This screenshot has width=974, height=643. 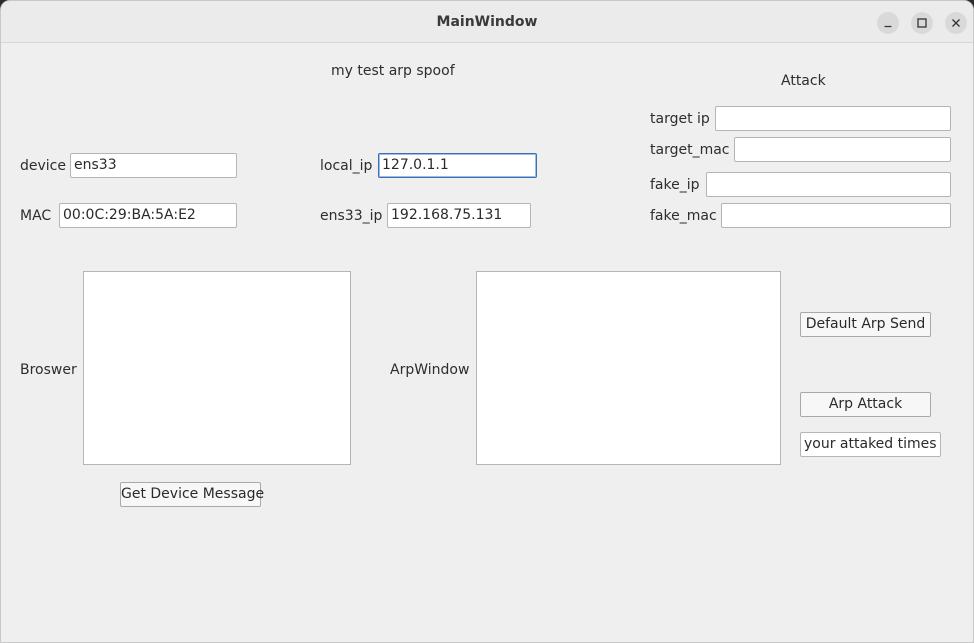 I want to click on close-button, so click(x=956, y=23).